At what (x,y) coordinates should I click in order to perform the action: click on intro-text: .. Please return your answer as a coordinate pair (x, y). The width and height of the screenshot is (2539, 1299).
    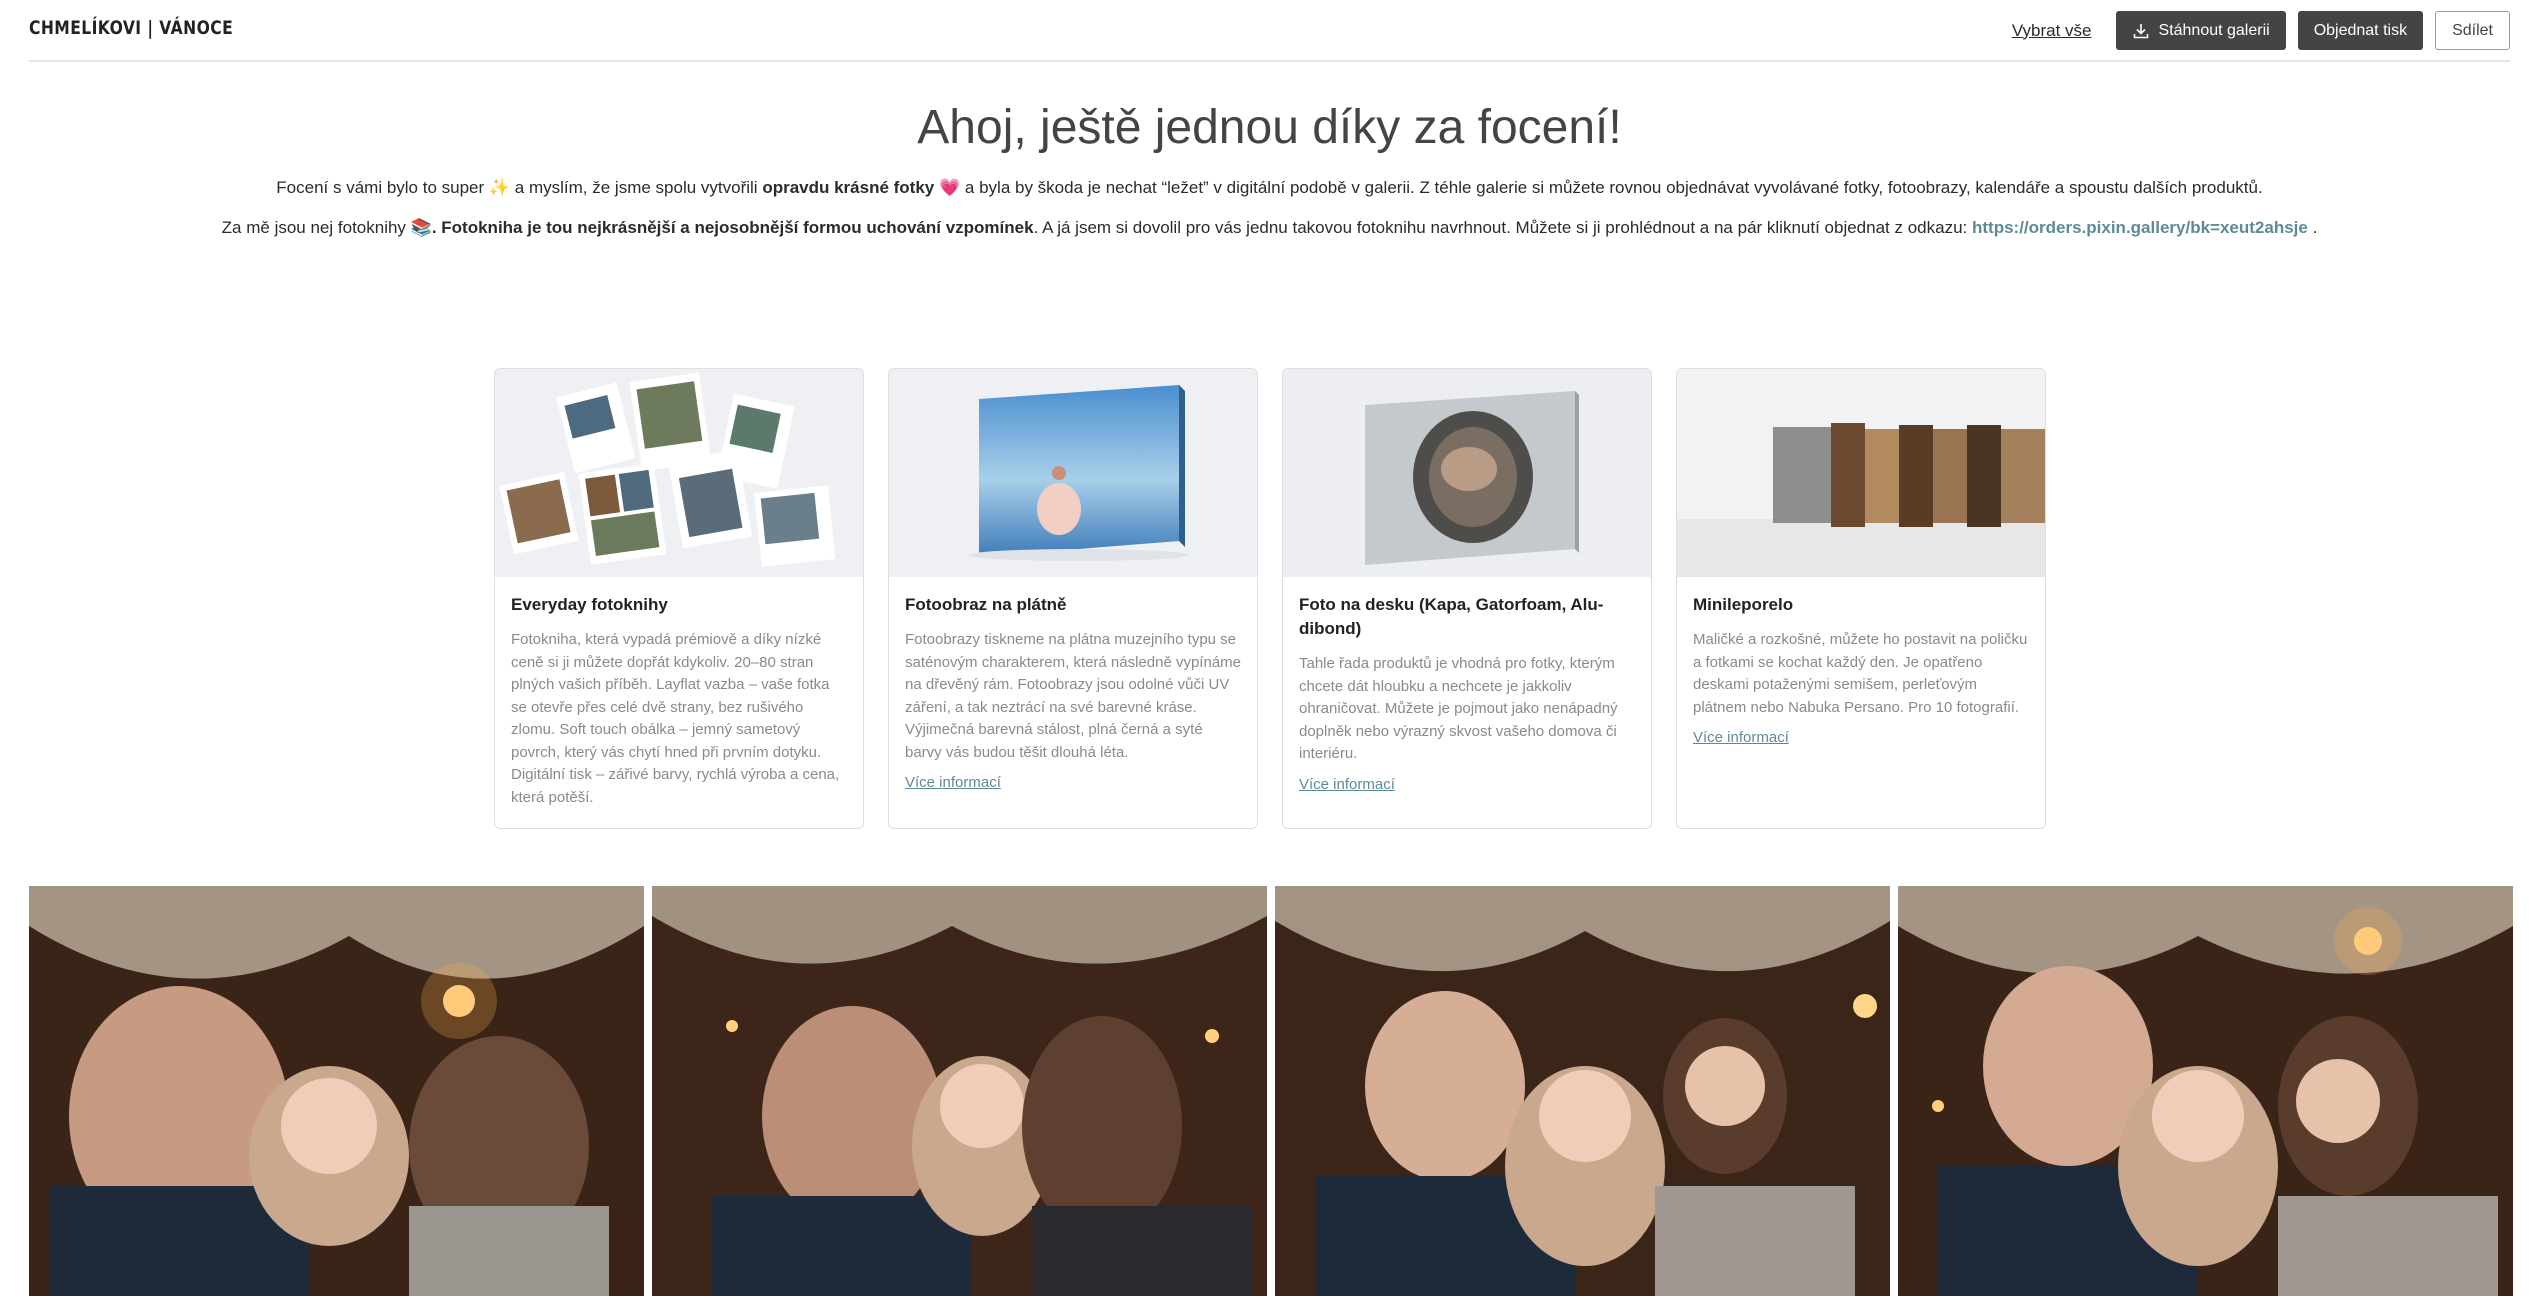
    Looking at the image, I should click on (2315, 227).